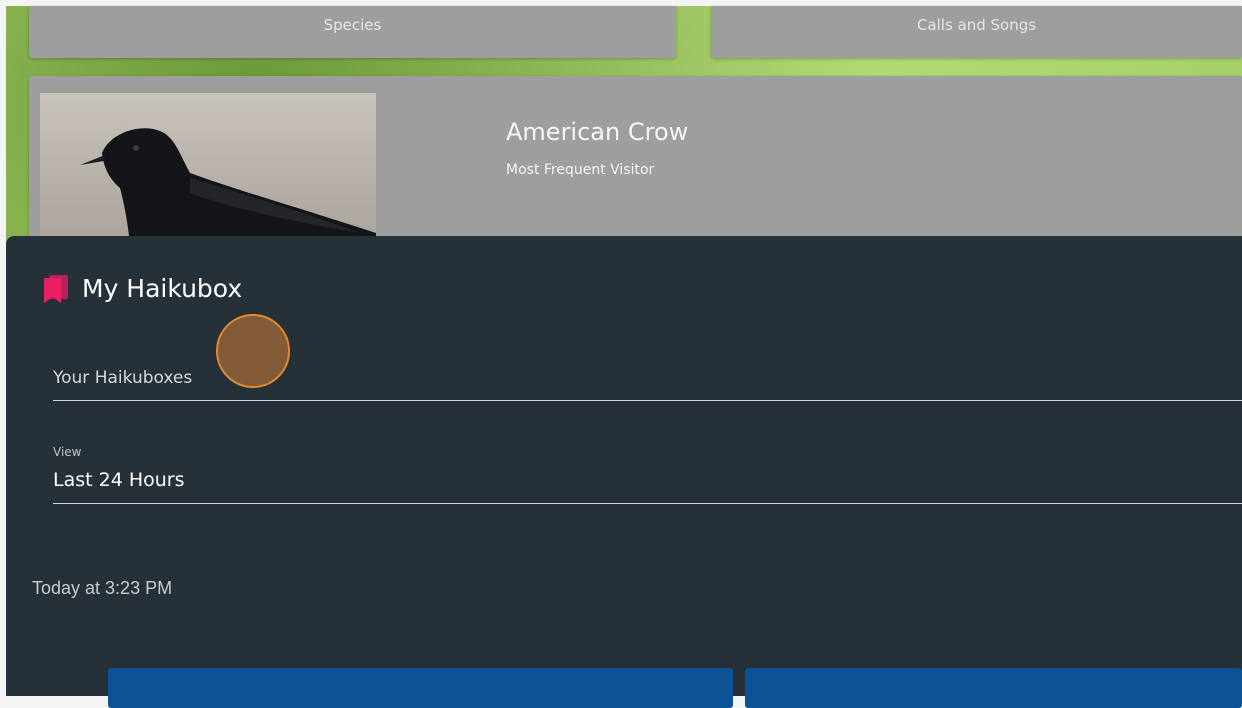  I want to click on panel-title-text: My Haikubox, so click(162, 288).